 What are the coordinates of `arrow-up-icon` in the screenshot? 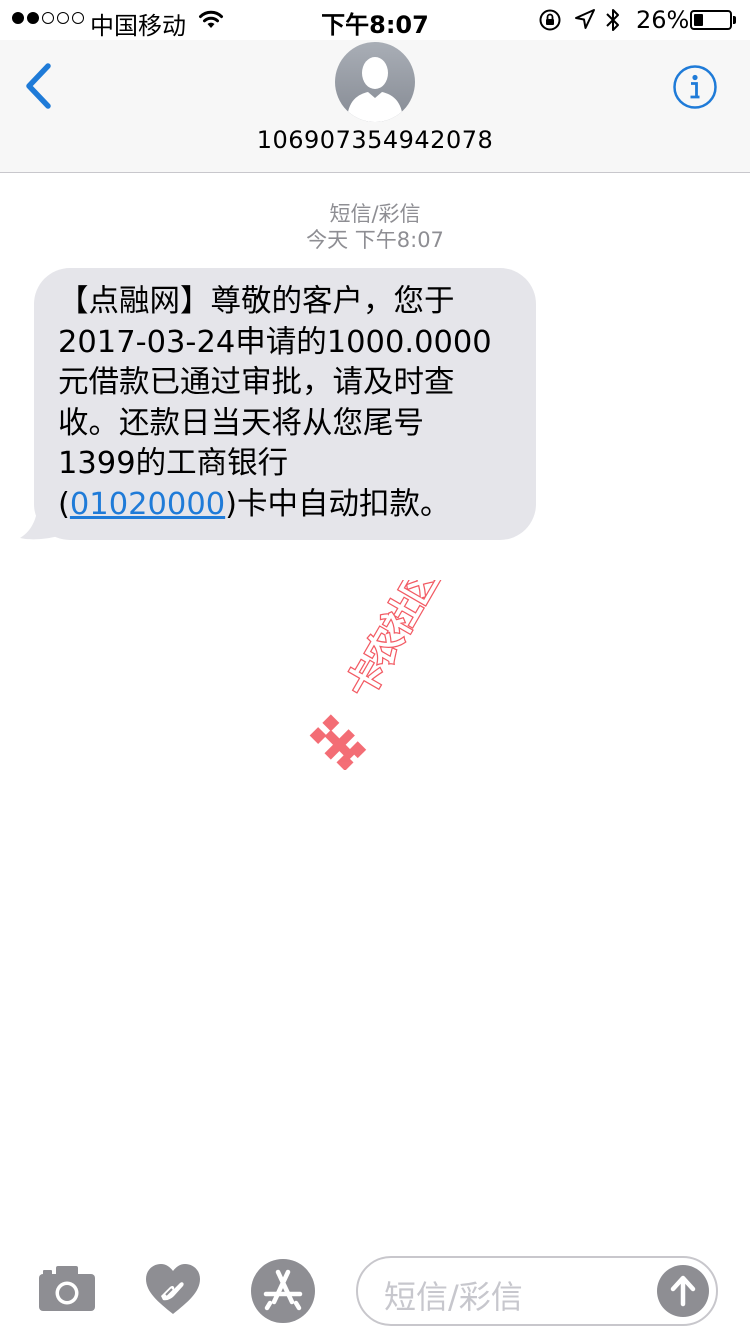 It's located at (683, 1291).